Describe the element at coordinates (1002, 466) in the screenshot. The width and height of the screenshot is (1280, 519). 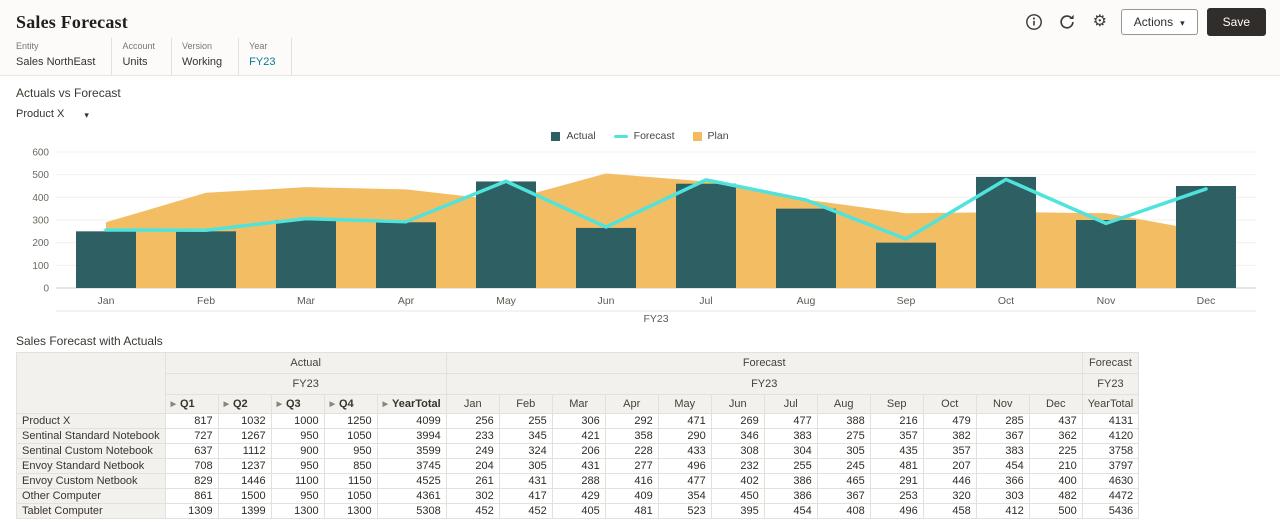
I see `grid-cell: 454` at that location.